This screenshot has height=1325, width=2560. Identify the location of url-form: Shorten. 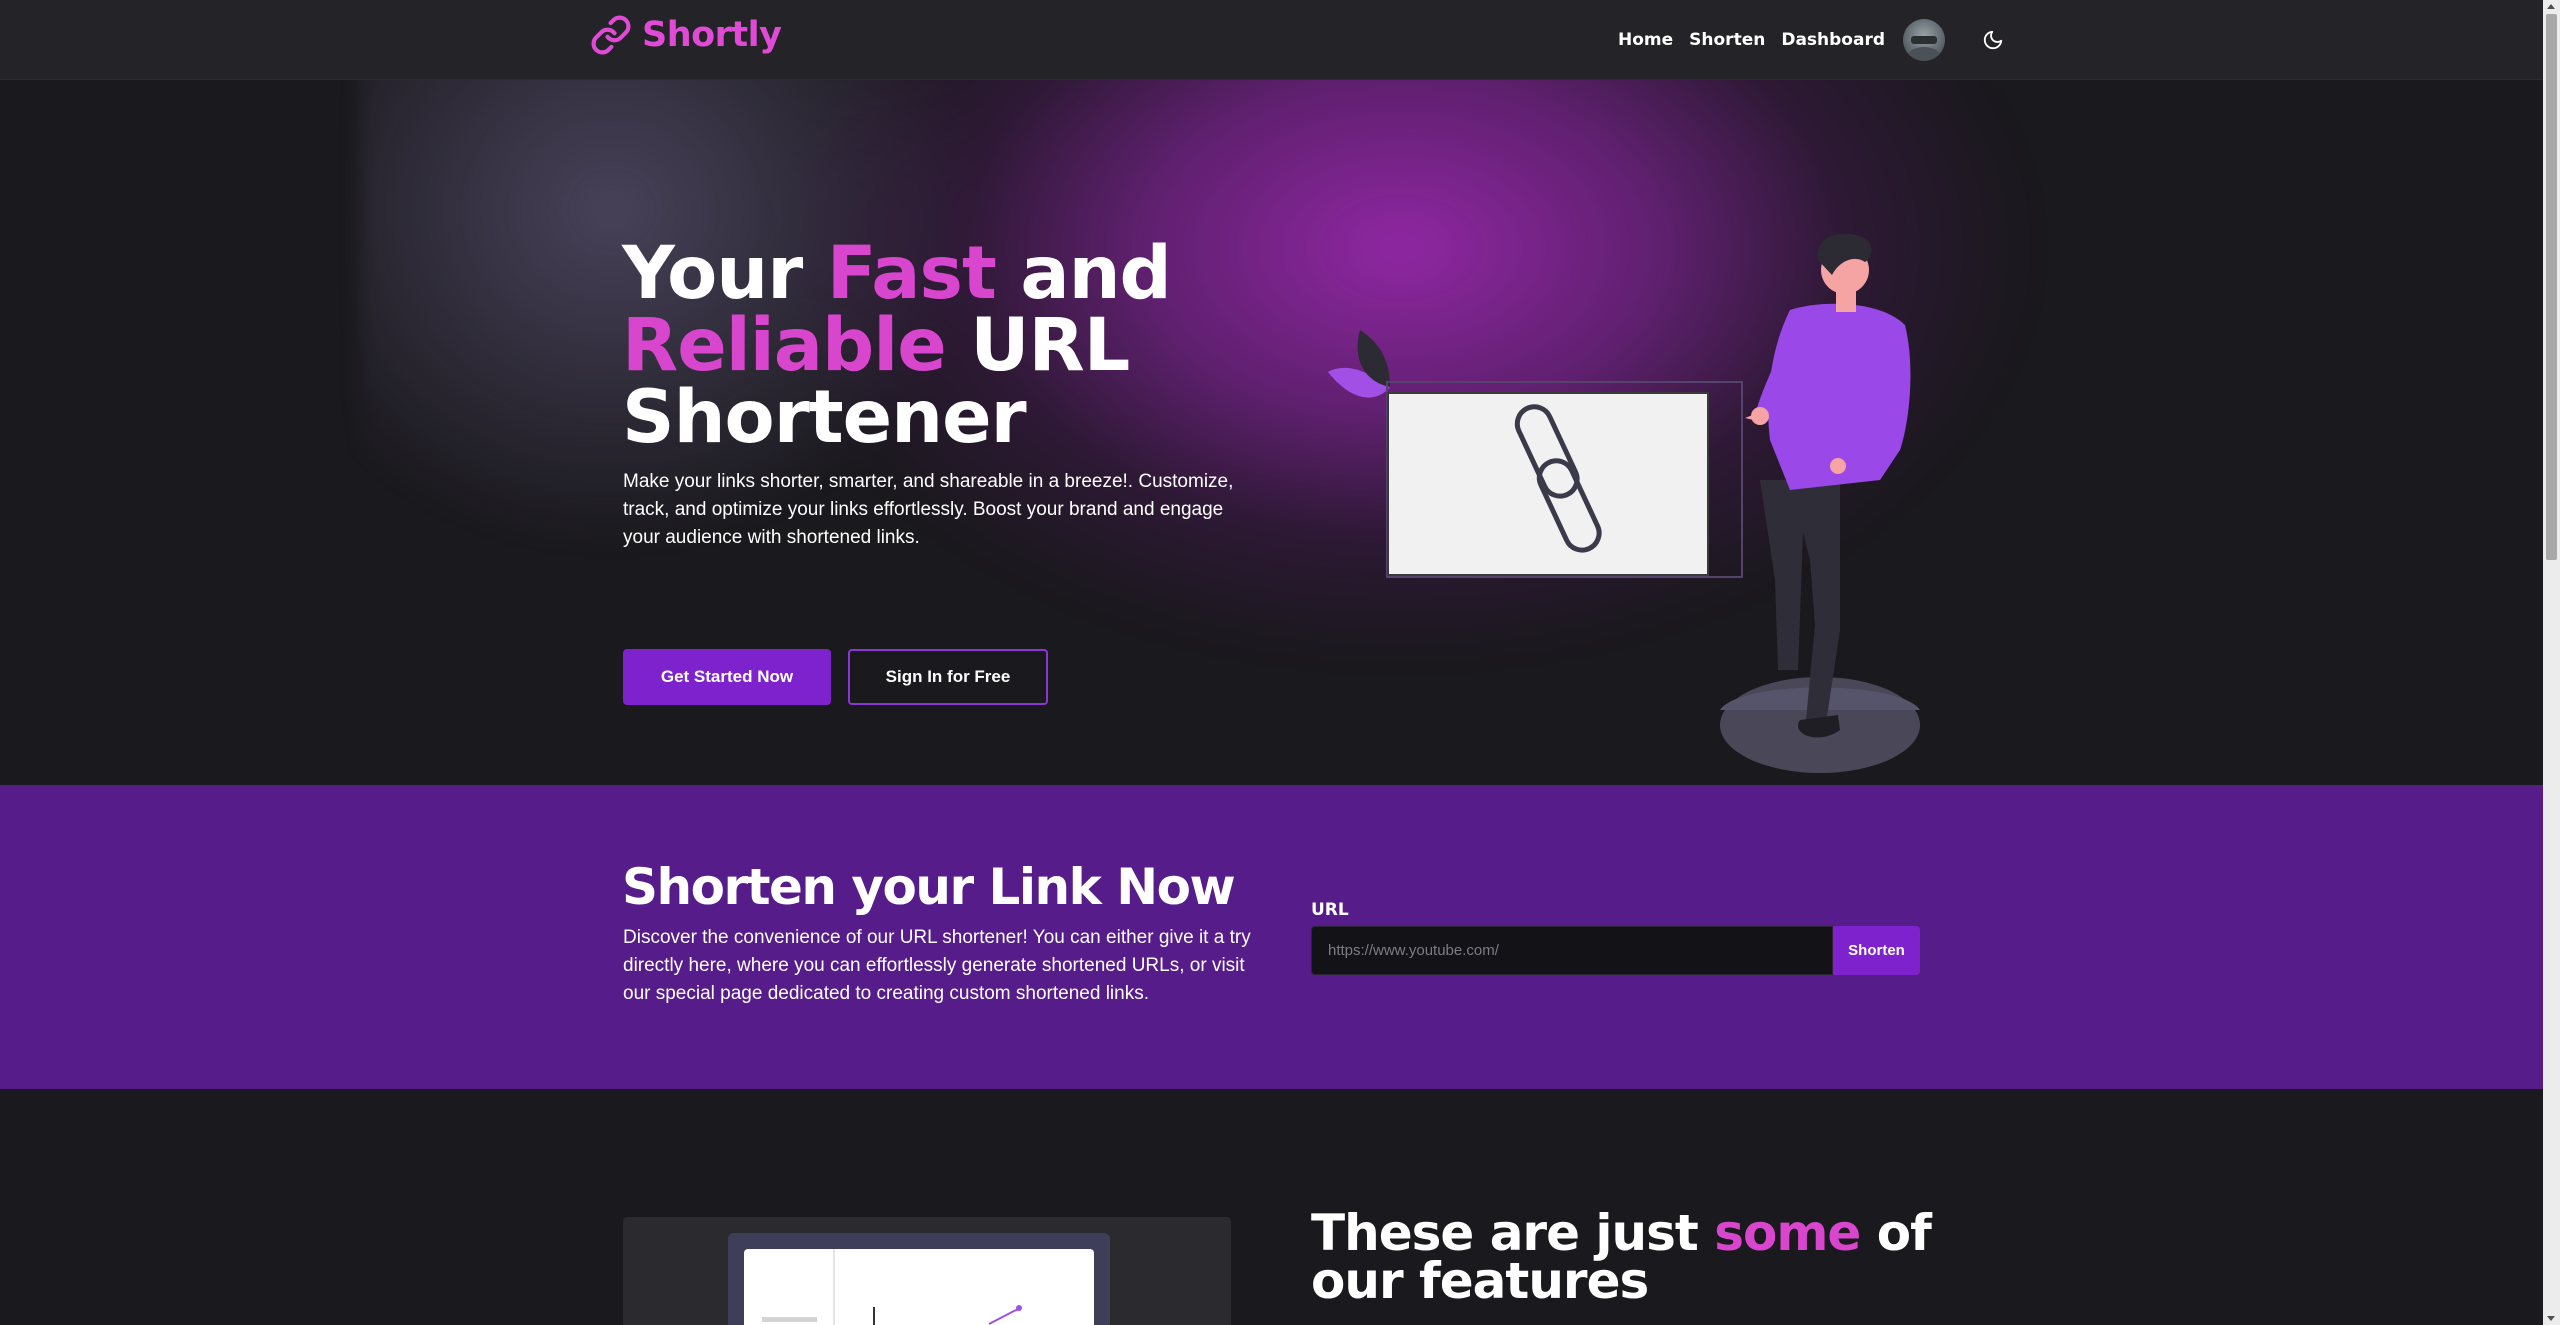
(1615, 950).